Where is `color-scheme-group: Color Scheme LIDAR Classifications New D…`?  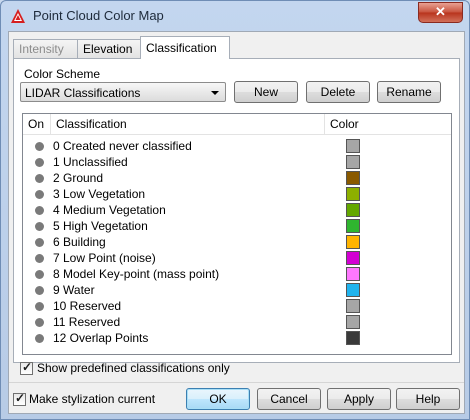 color-scheme-group: Color Scheme LIDAR Classifications New D… is located at coordinates (235, 85).